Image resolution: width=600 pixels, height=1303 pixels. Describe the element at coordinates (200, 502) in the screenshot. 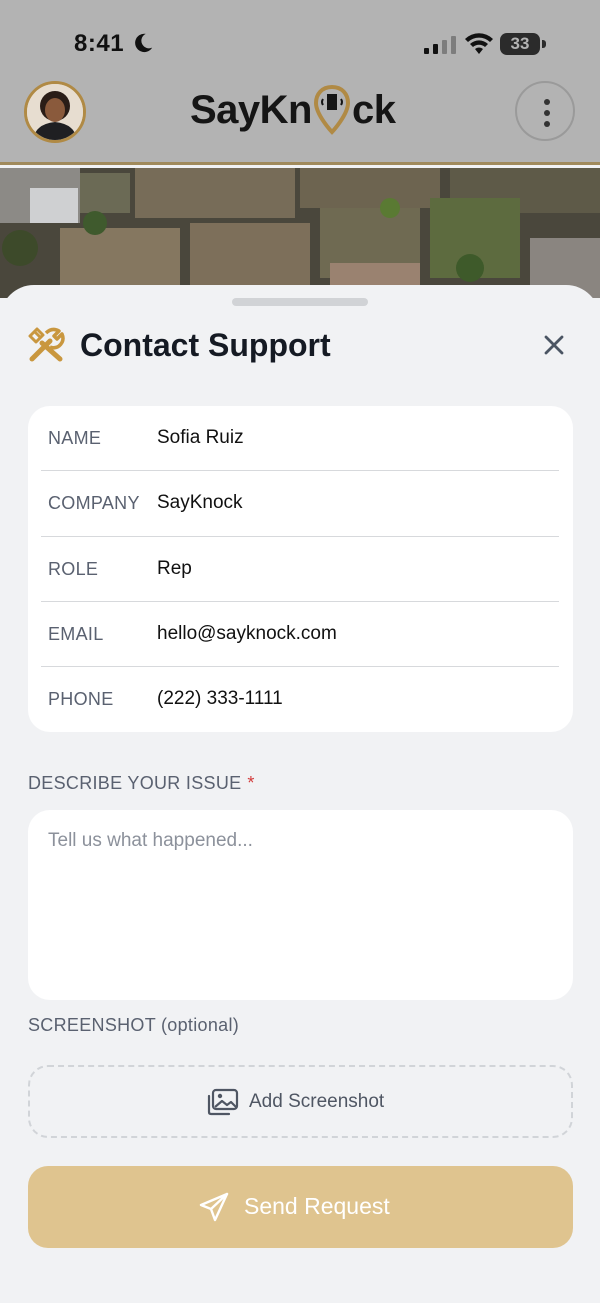

I see `info-value: SayKnock` at that location.